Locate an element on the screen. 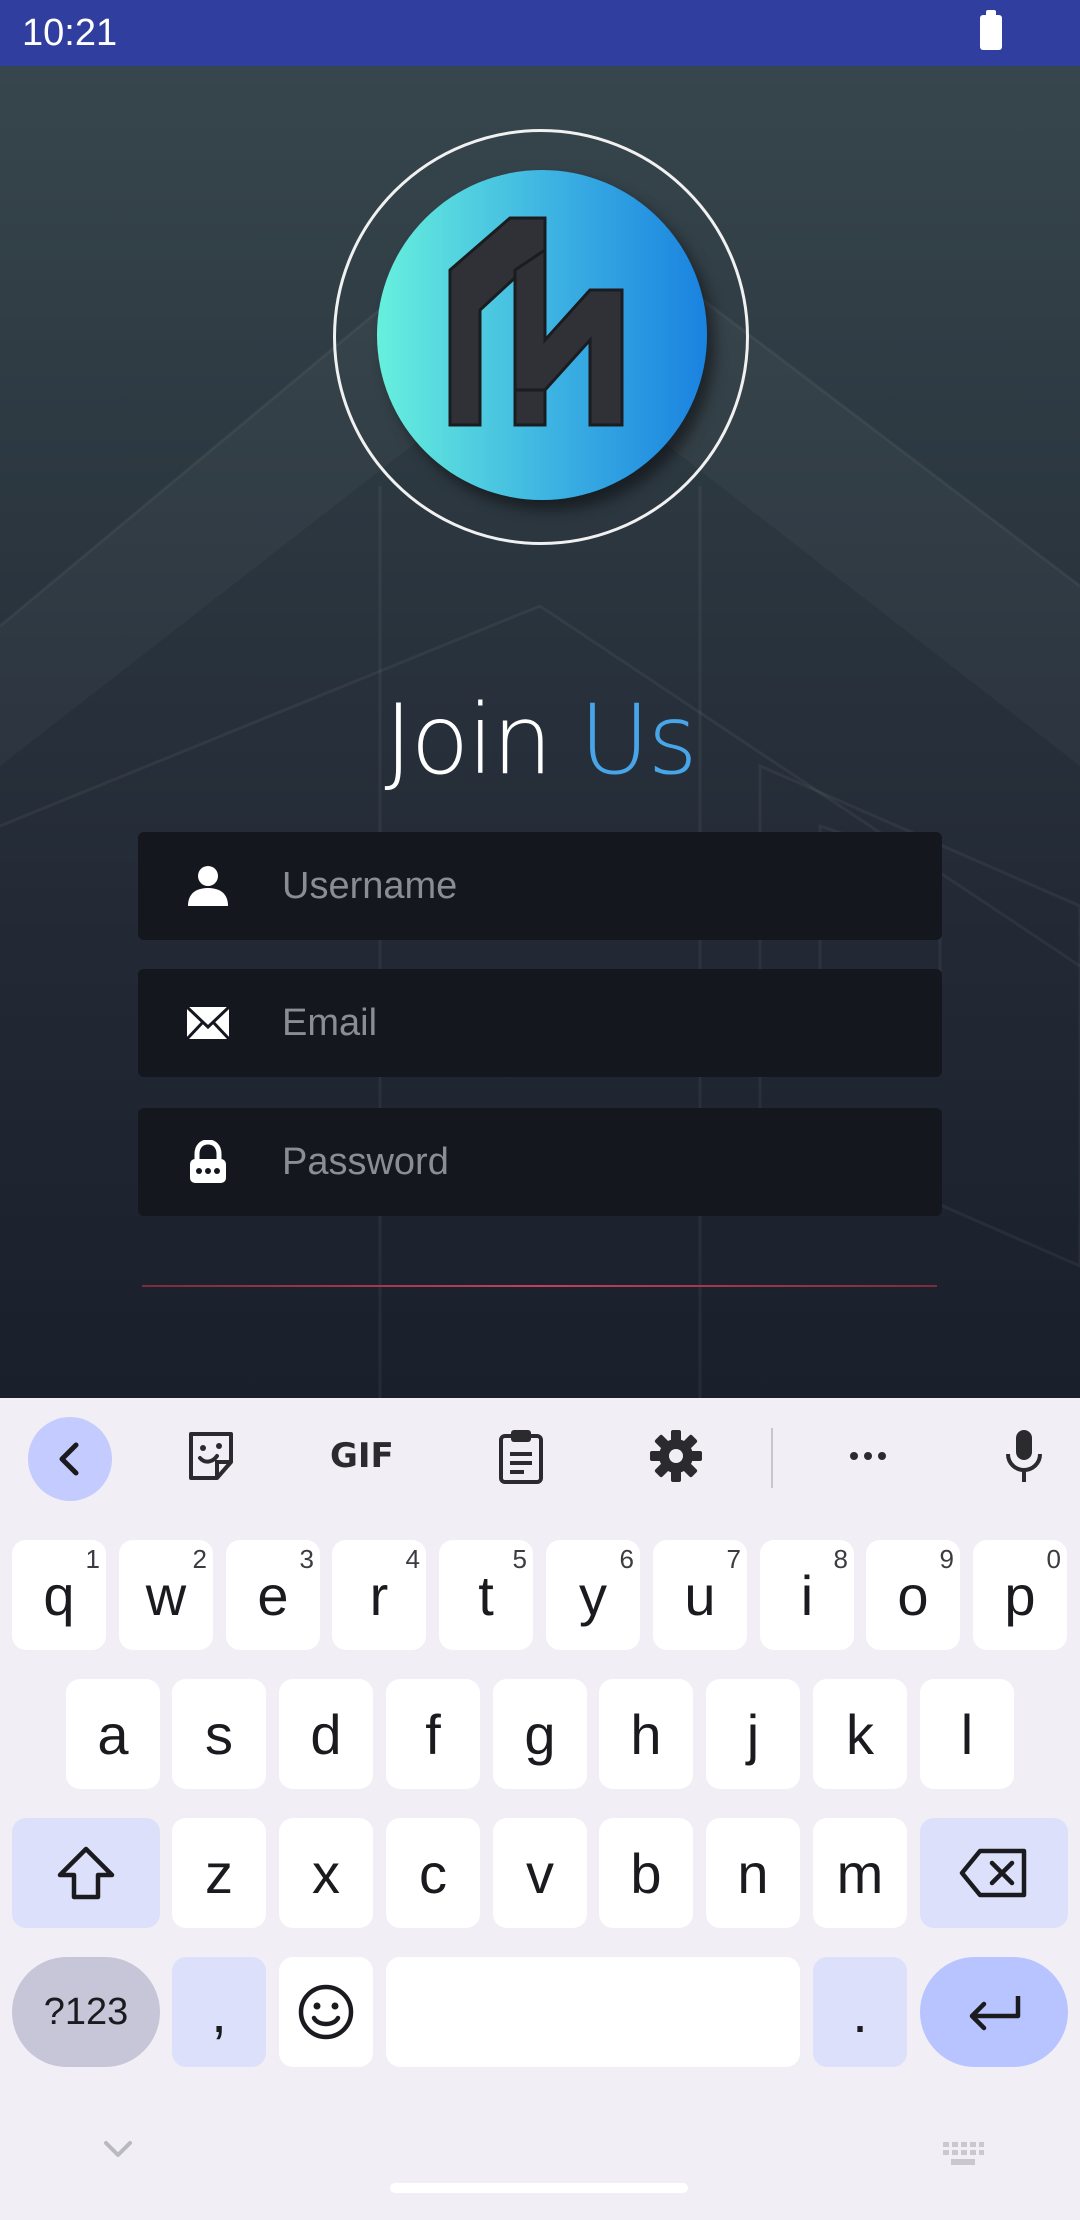  key-f: f is located at coordinates (433, 1734).